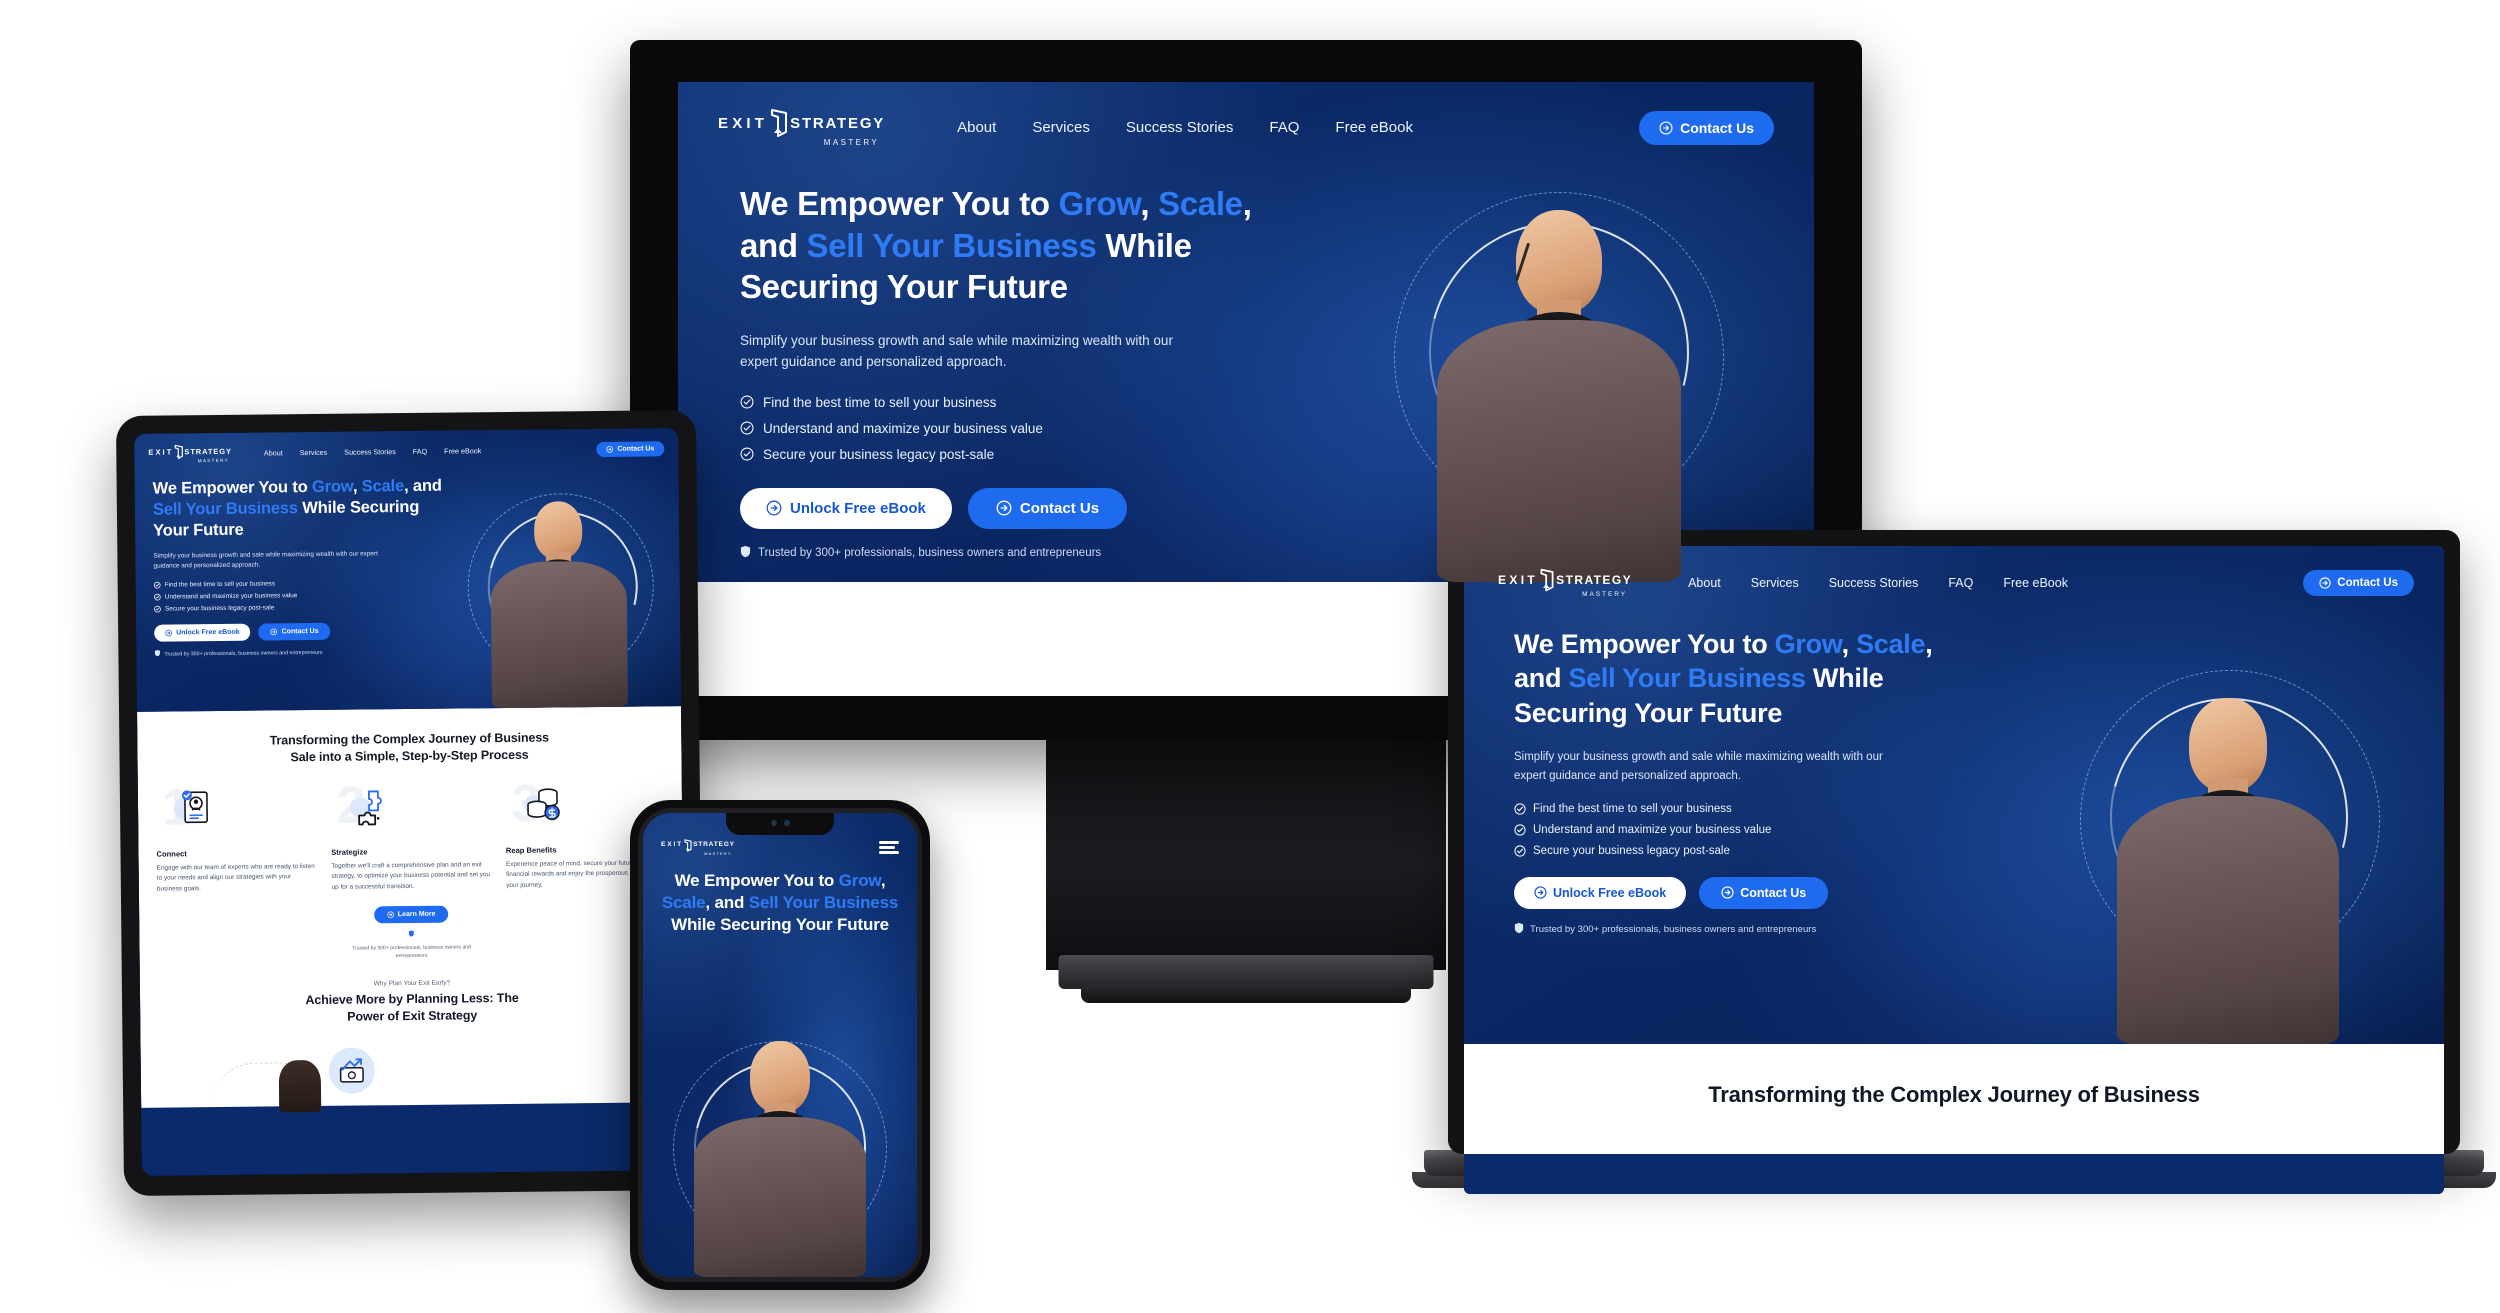 This screenshot has width=2500, height=1313. What do you see at coordinates (889, 847) in the screenshot?
I see `hamburger-menu-icon` at bounding box center [889, 847].